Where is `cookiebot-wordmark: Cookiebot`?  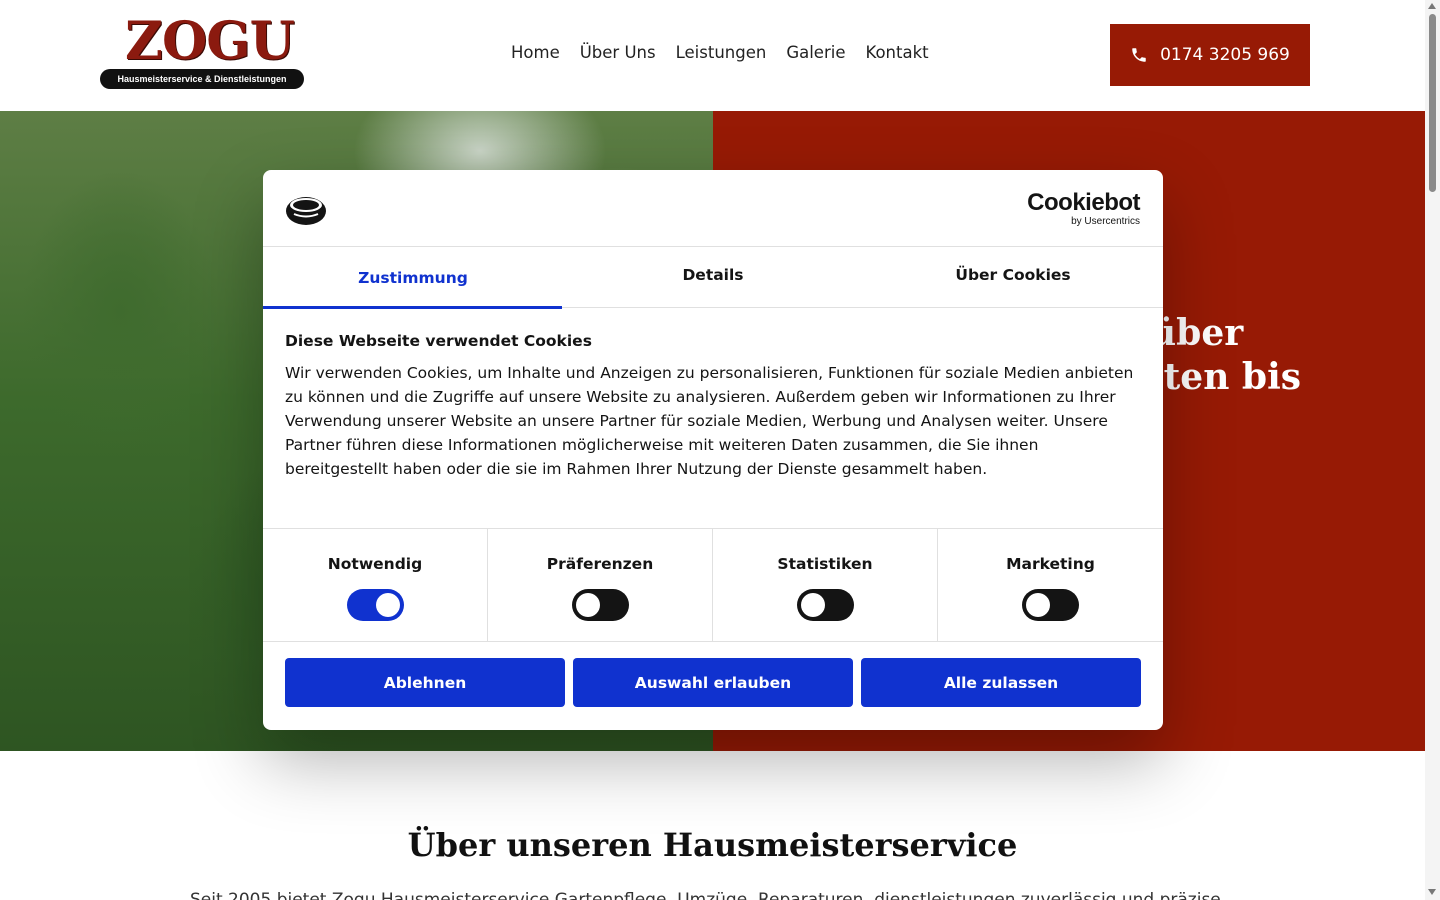 cookiebot-wordmark: Cookiebot is located at coordinates (1083, 202).